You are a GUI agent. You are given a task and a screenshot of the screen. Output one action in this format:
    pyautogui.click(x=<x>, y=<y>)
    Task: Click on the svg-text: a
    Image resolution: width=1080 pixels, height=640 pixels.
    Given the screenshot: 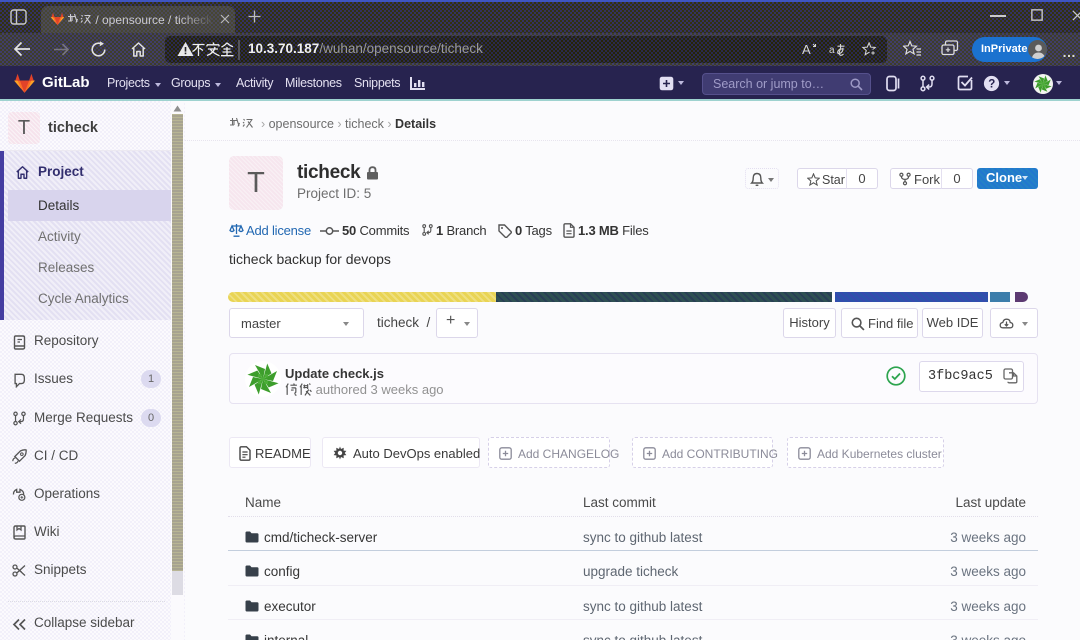 What is the action you would take?
    pyautogui.click(x=832, y=50)
    